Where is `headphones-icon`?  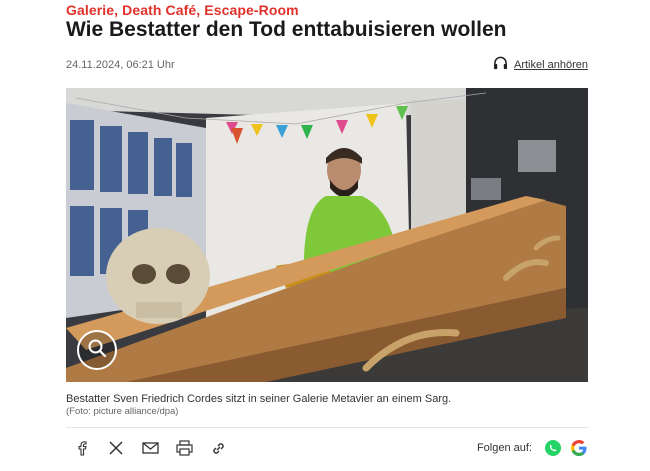 headphones-icon is located at coordinates (500, 65).